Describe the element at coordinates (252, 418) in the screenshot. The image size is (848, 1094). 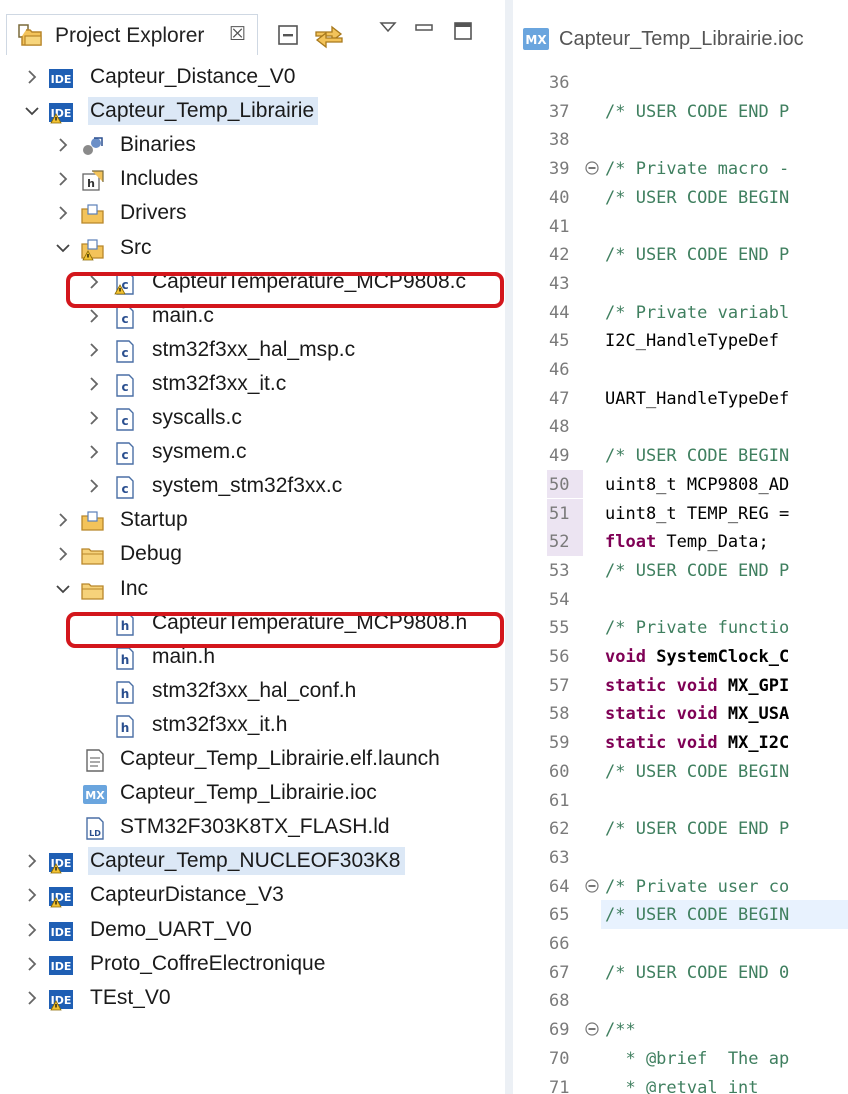
I see `tree-item: c syscalls.c` at that location.